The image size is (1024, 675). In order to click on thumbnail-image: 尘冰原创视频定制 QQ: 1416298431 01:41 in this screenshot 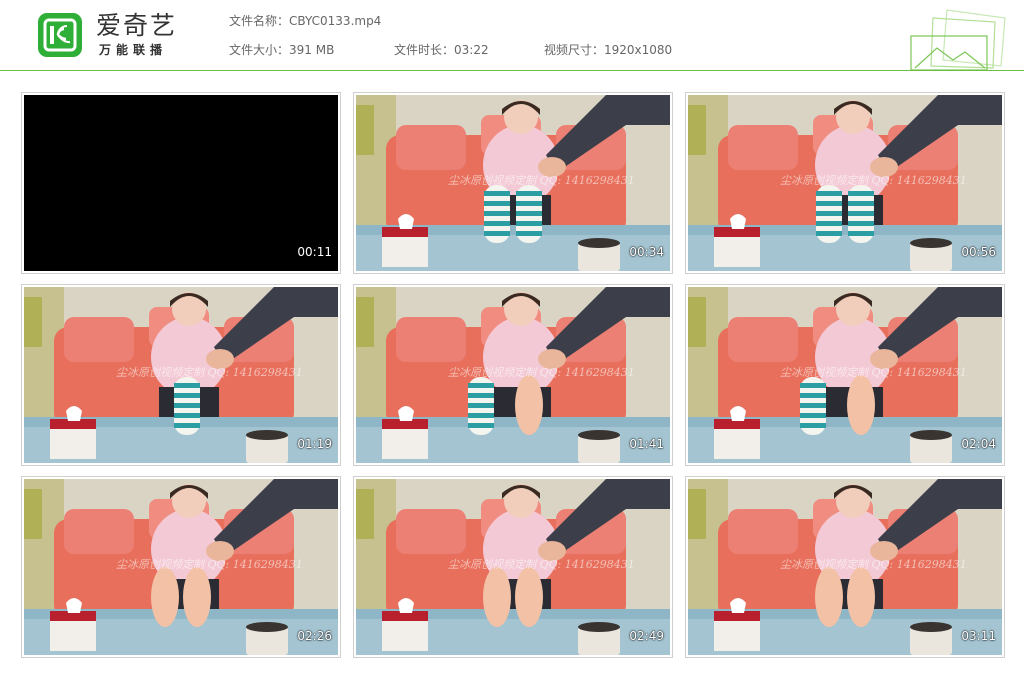, I will do `click(513, 375)`.